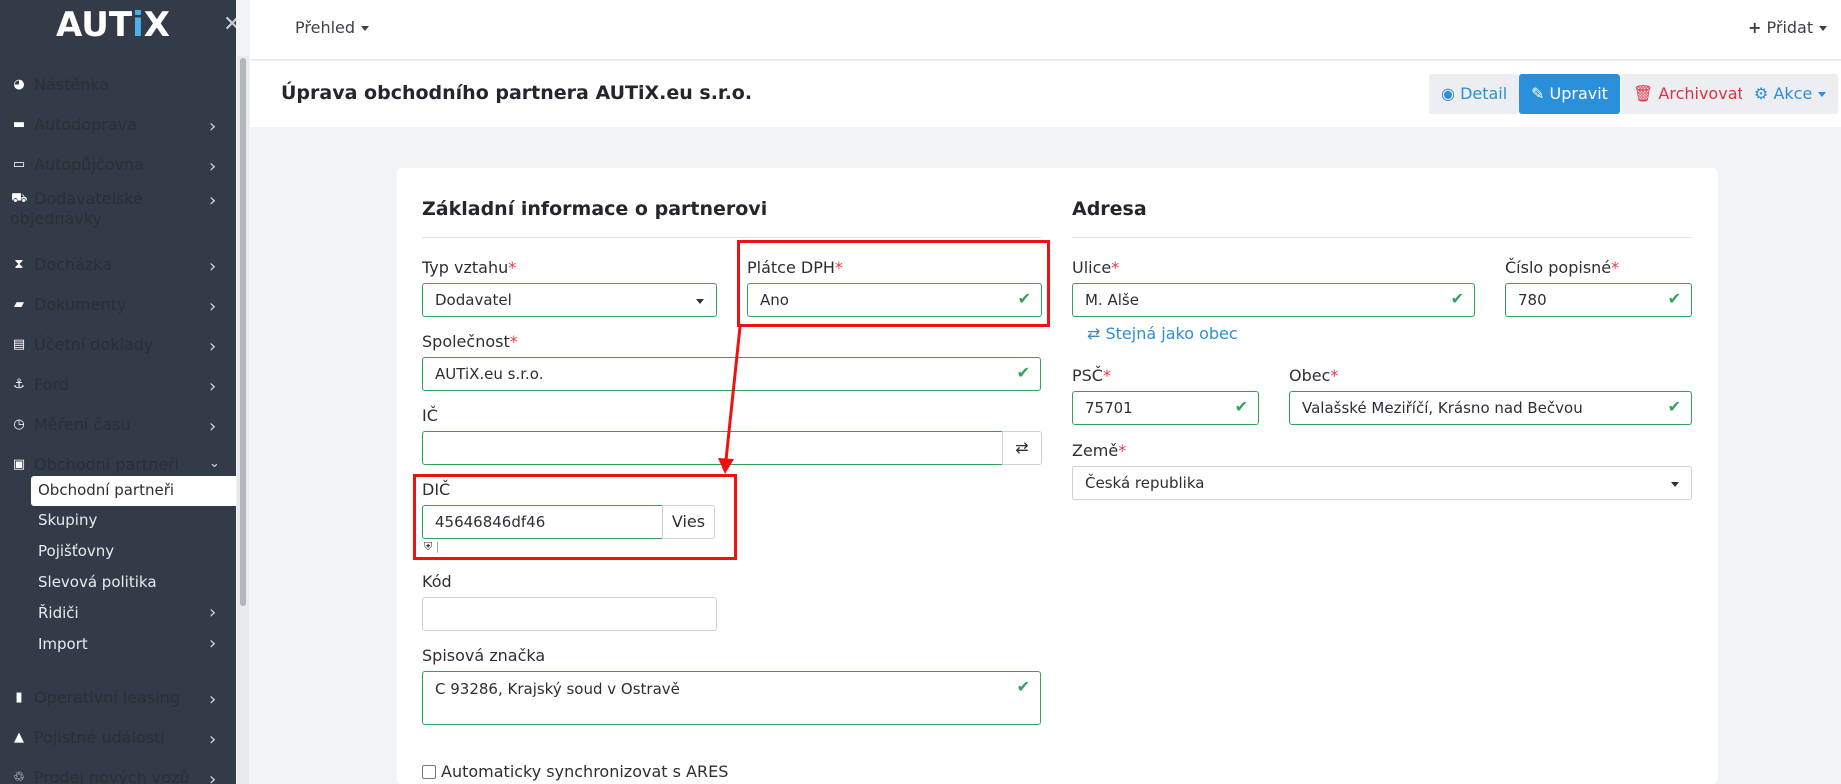 The height and width of the screenshot is (784, 1841). I want to click on sidebar-scrollbar, so click(243, 420).